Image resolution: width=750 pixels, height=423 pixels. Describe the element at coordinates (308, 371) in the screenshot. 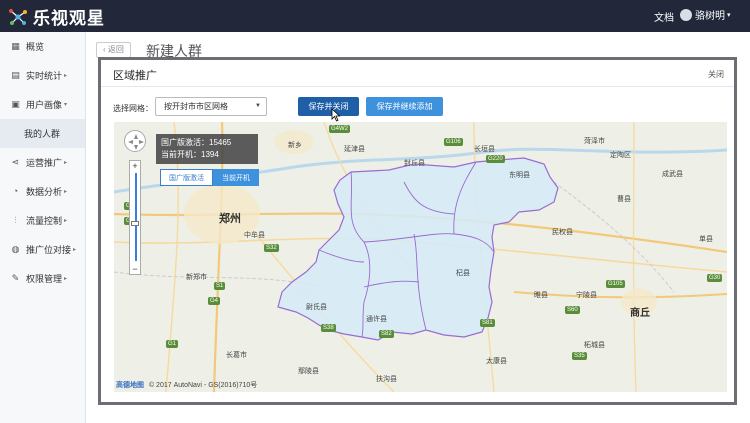

I see `map-place-label: 鄢陵县` at that location.